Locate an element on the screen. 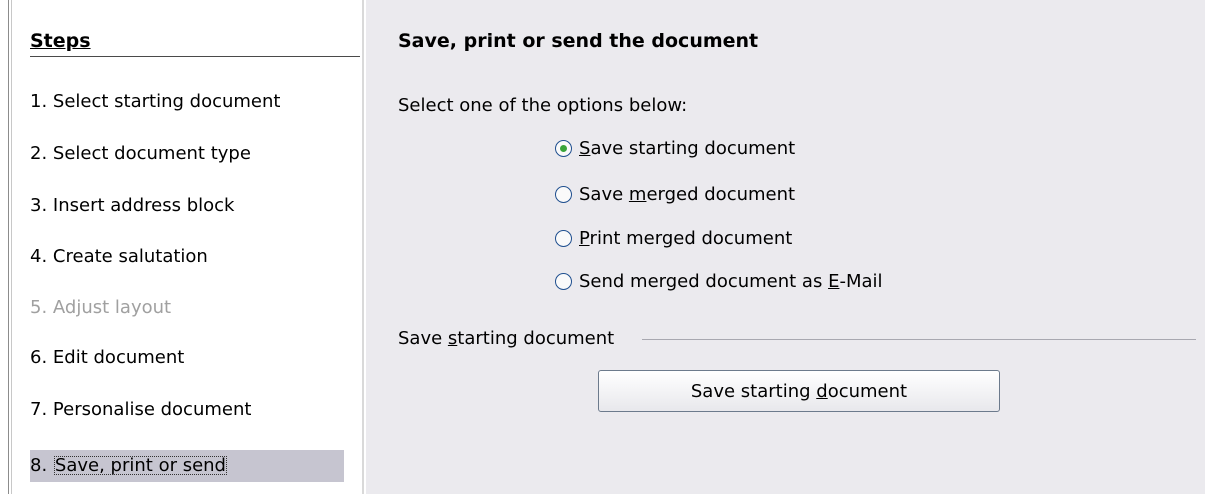 Image resolution: width=1205 pixels, height=494 pixels. page-title: Save, print or send the document is located at coordinates (578, 41).